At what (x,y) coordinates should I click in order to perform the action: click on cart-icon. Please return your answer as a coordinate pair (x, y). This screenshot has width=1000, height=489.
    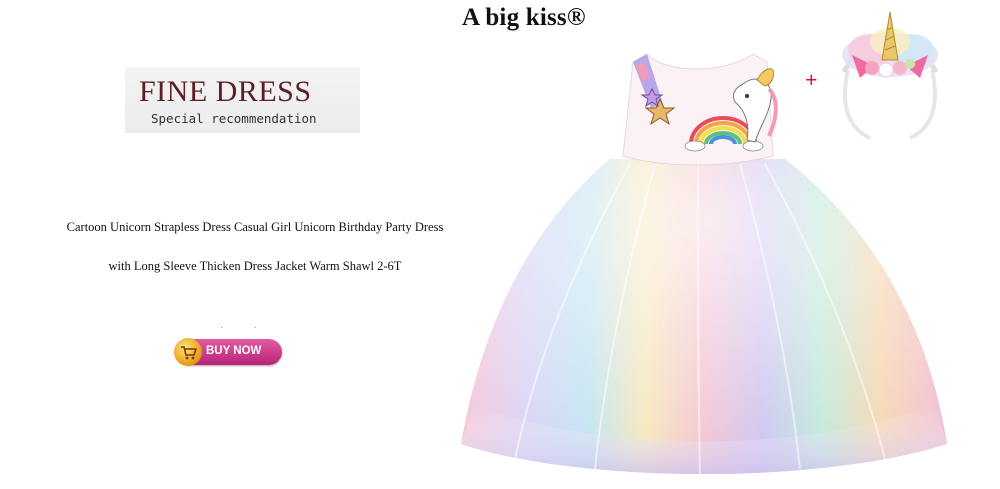
    Looking at the image, I should click on (188, 352).